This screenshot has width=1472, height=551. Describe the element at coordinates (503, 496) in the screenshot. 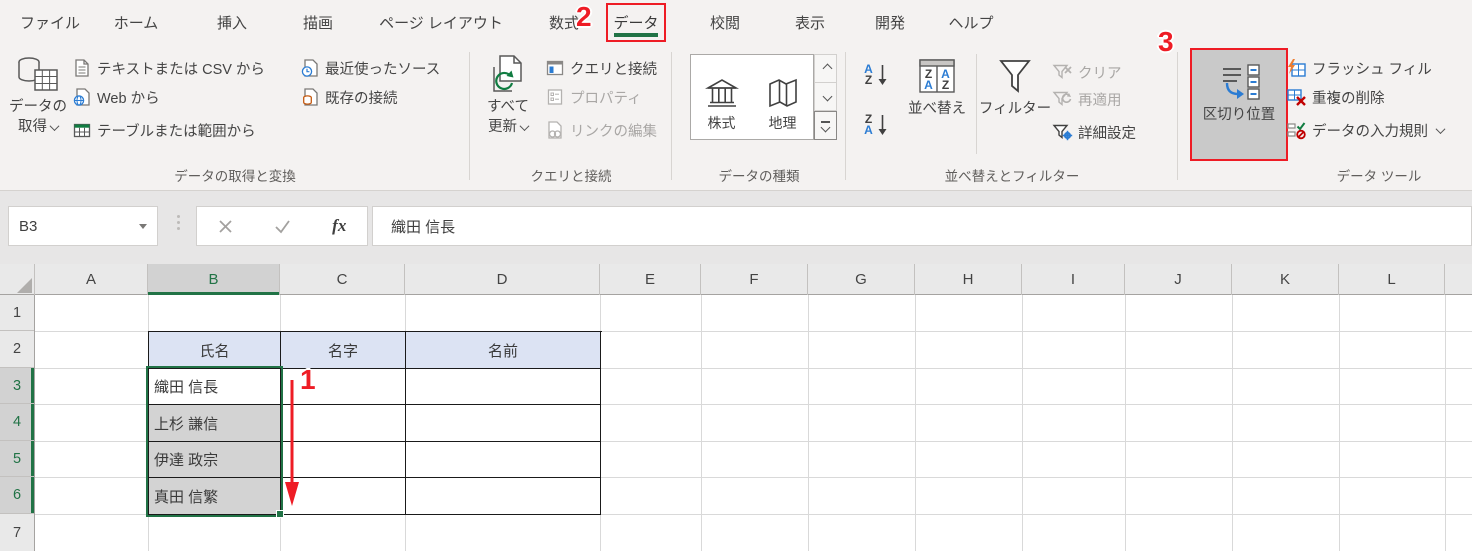

I see `cell-D6` at that location.